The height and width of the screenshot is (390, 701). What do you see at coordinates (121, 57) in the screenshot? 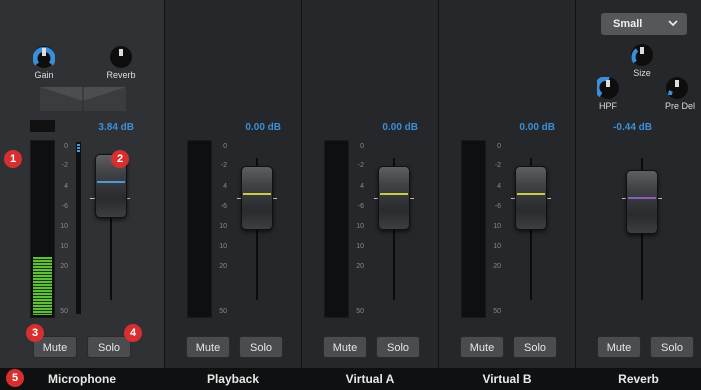
I see `reverb-send-knob` at bounding box center [121, 57].